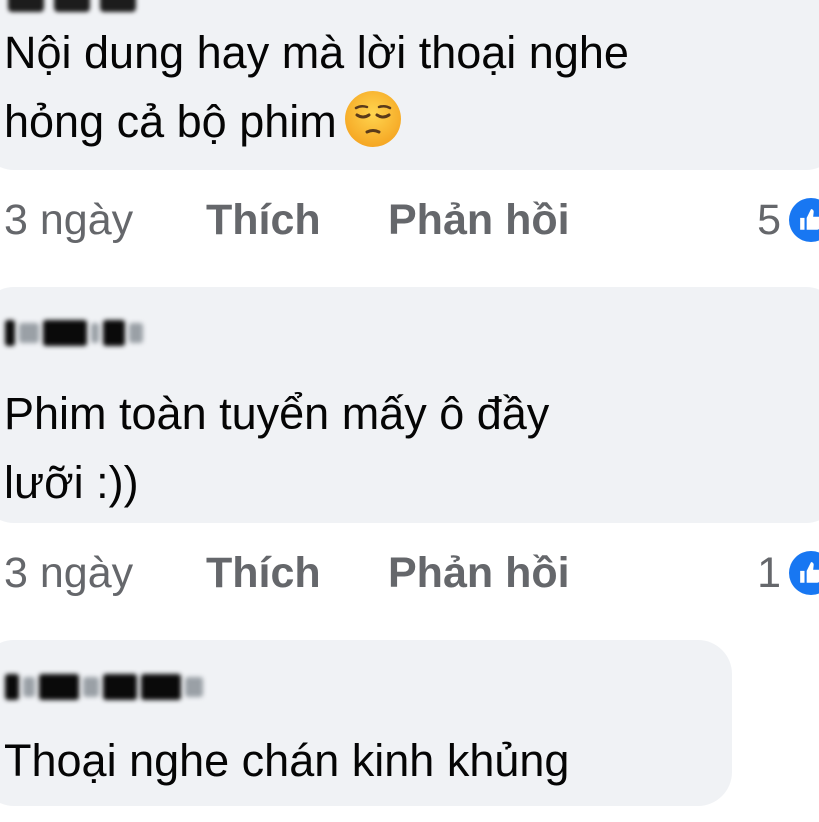 Image resolution: width=819 pixels, height=822 pixels. Describe the element at coordinates (316, 52) in the screenshot. I see `comment-text-line: Nội dung hay mà lời thoại nghe` at that location.